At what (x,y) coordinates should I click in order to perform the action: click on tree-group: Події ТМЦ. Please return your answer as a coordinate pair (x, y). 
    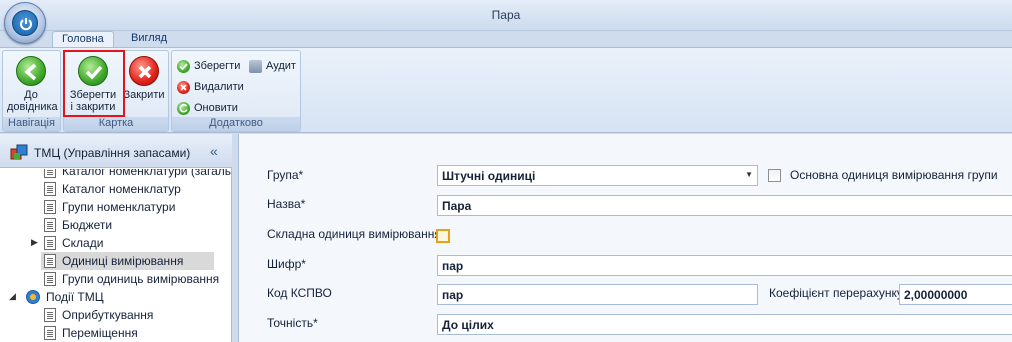
    Looking at the image, I should click on (65, 297).